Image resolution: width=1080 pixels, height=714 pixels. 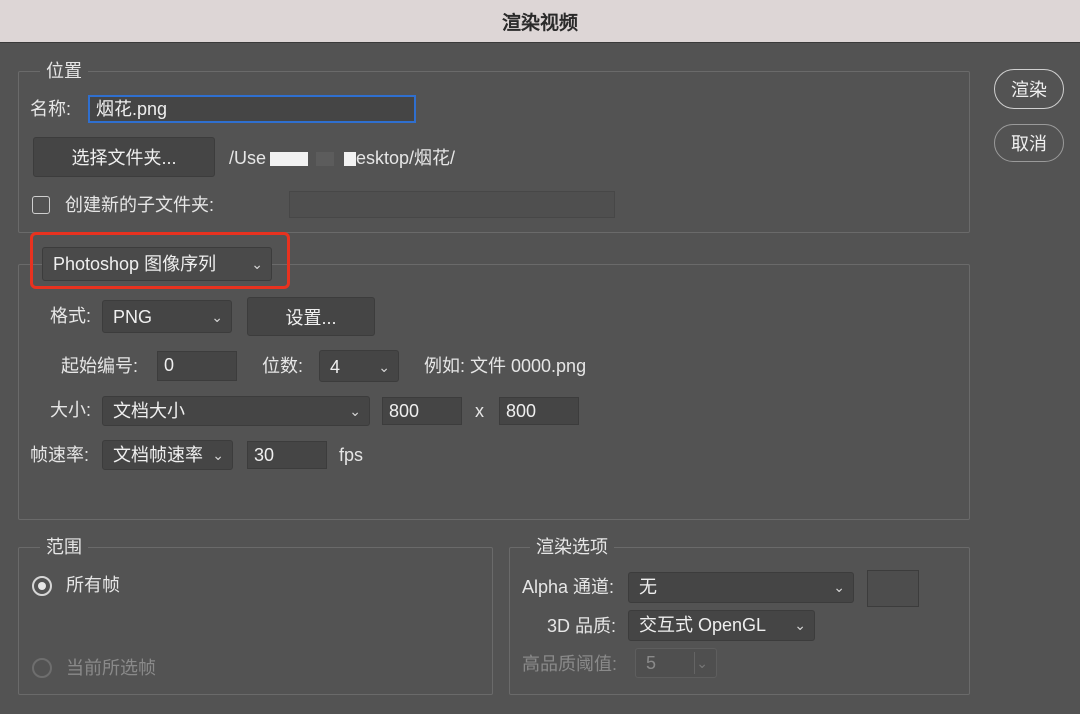 I want to click on format-select: PNG ⌄, so click(x=167, y=316).